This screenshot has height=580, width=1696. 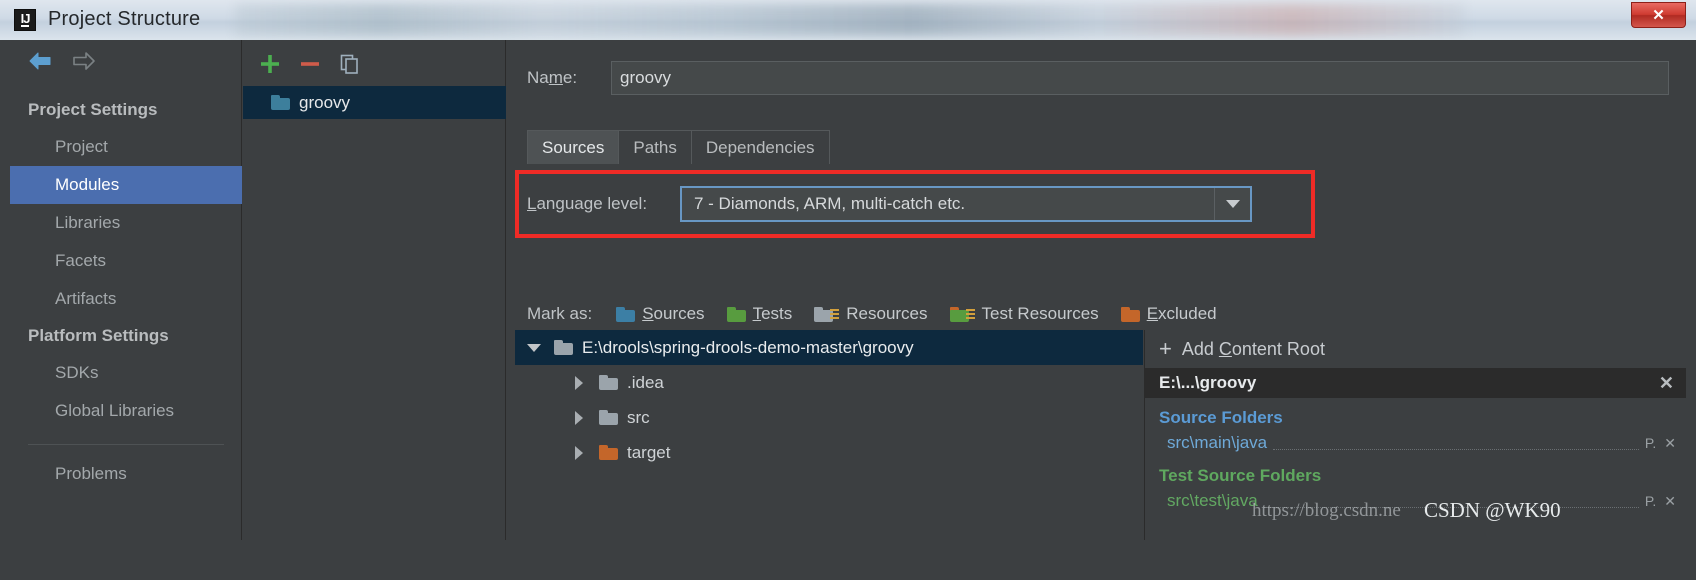 What do you see at coordinates (538, 77) in the screenshot?
I see `name-label-part1: Na` at bounding box center [538, 77].